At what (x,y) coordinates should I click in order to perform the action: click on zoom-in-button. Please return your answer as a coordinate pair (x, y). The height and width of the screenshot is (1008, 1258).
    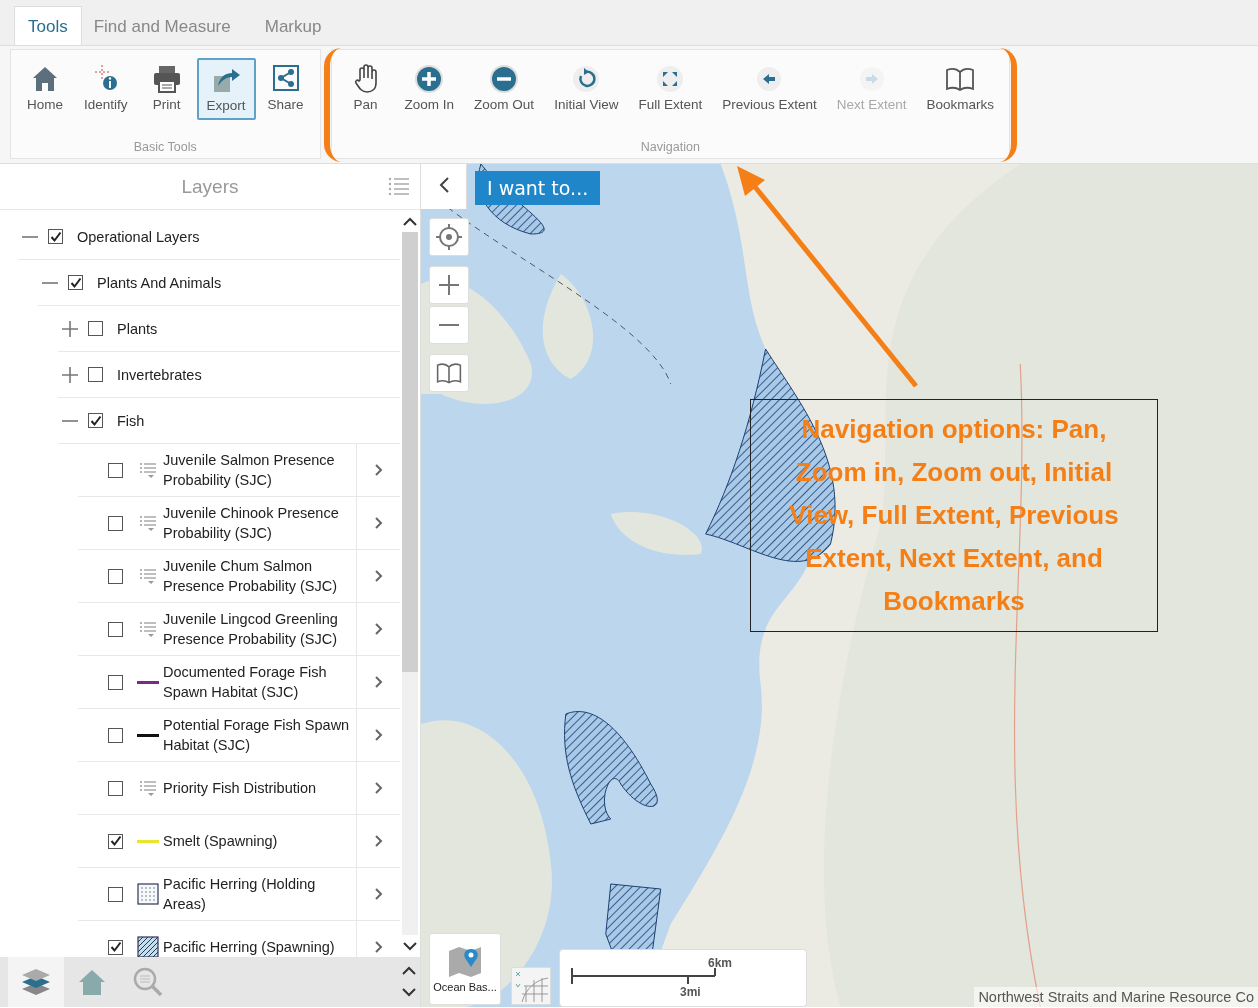
    Looking at the image, I should click on (449, 285).